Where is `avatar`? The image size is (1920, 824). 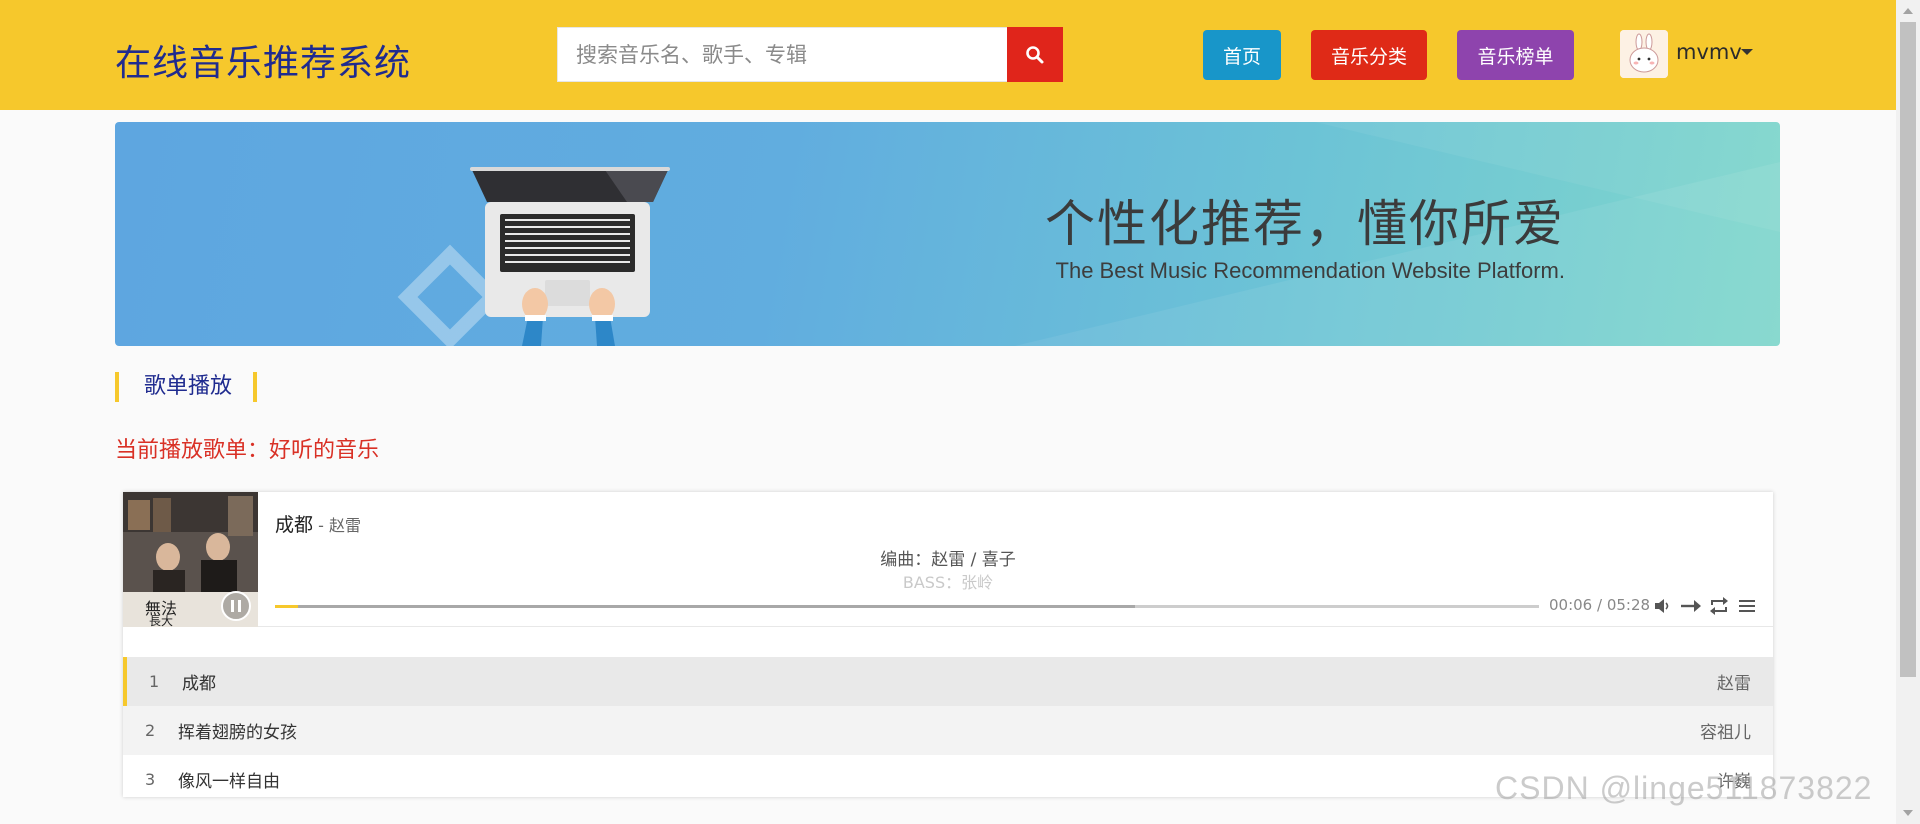 avatar is located at coordinates (1644, 54).